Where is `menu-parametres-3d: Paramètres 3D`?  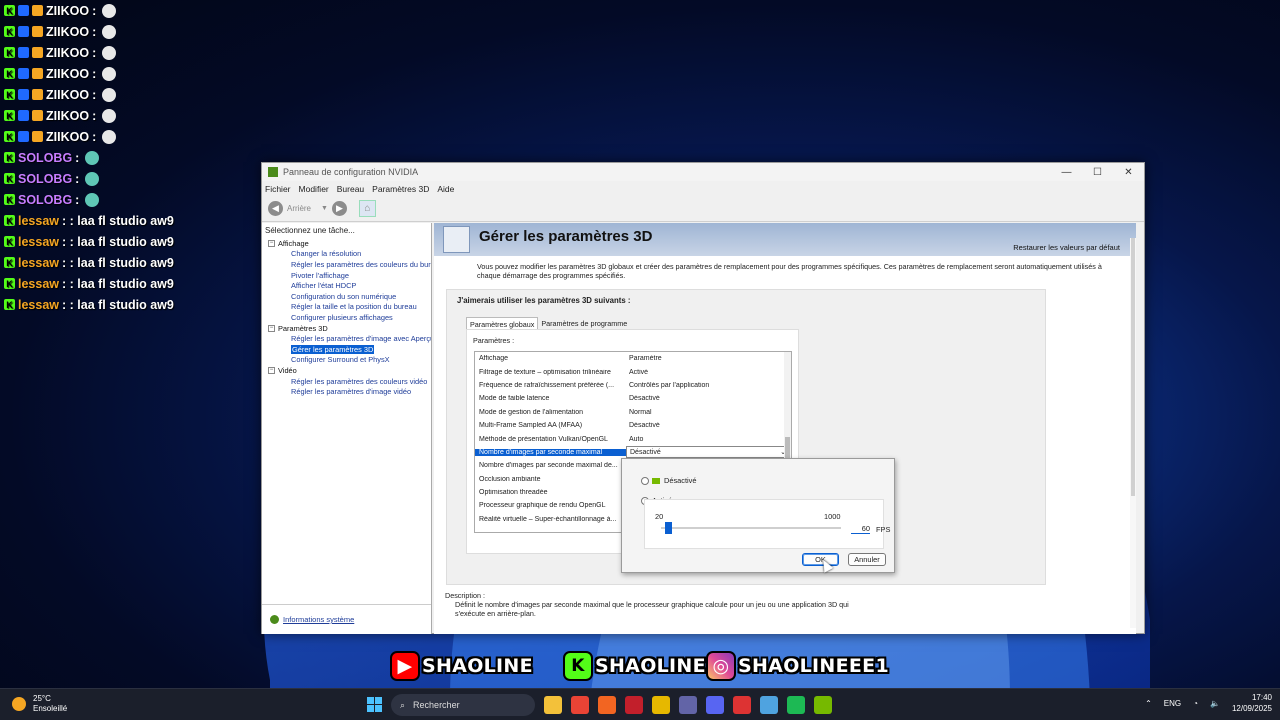 menu-parametres-3d: Paramètres 3D is located at coordinates (400, 189).